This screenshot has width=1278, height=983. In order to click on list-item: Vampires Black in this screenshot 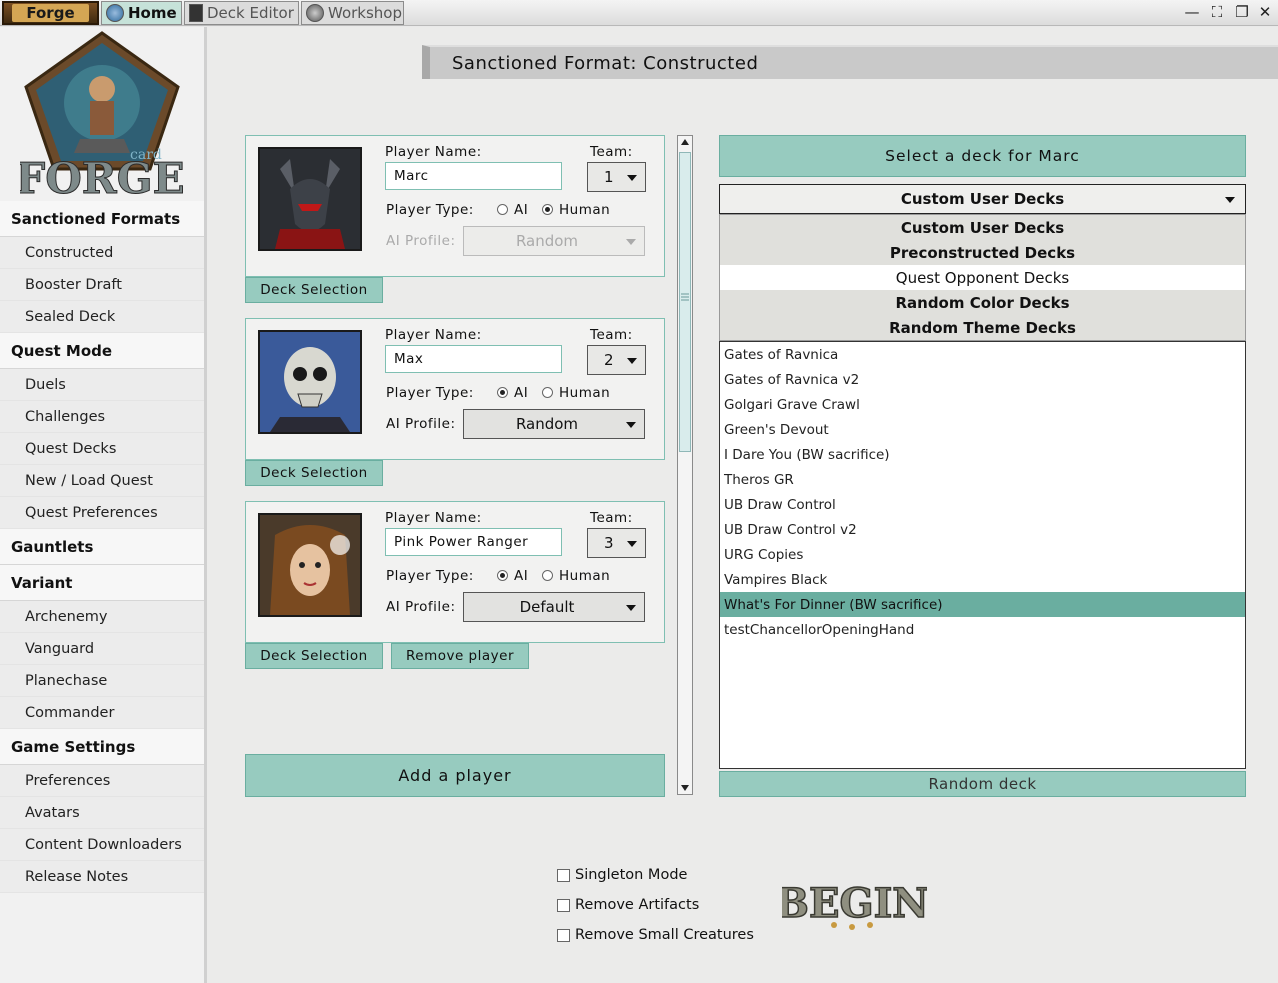, I will do `click(982, 579)`.